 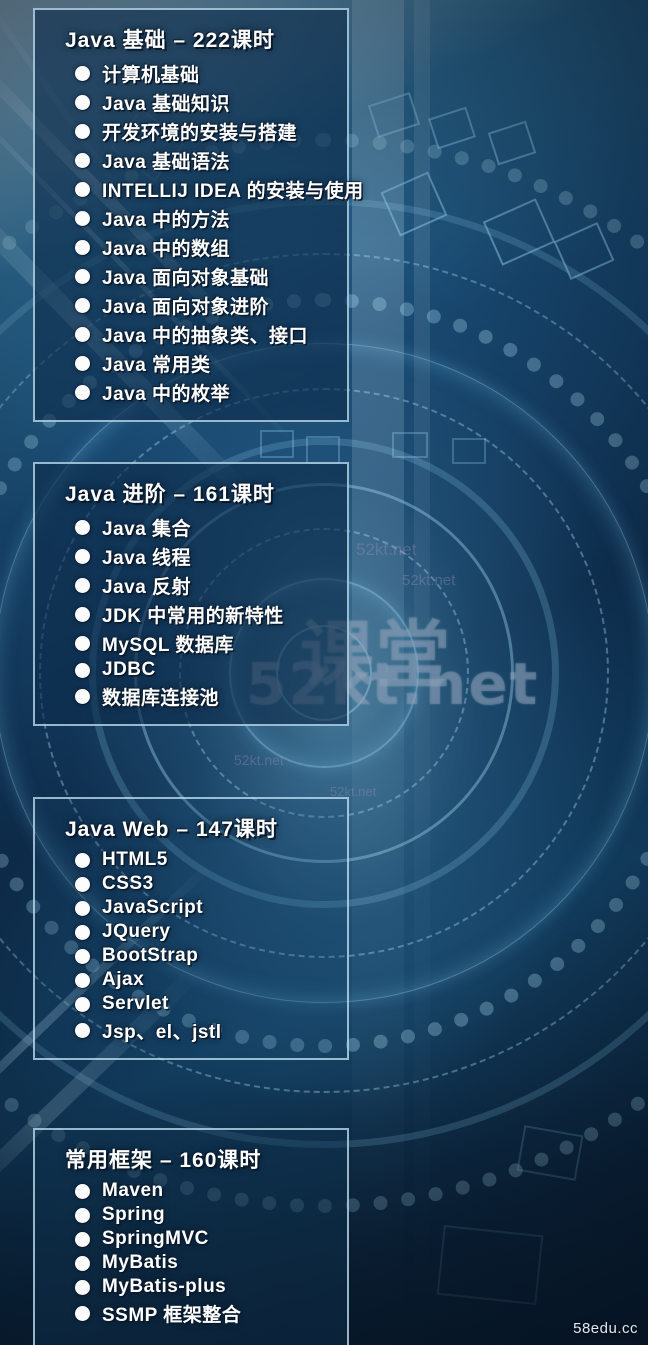 I want to click on list-item: Java 面向对象基础, so click(x=191, y=276).